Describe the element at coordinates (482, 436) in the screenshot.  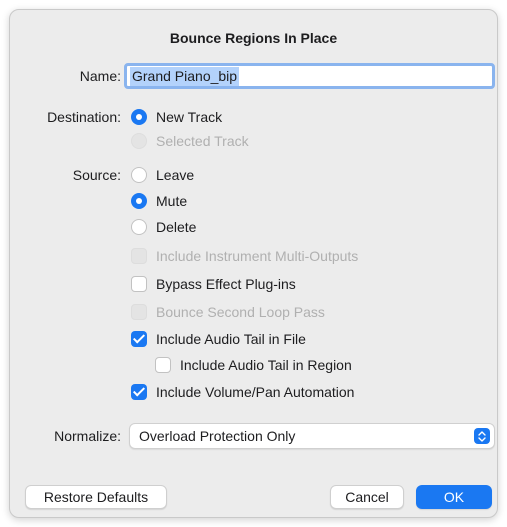
I see `up-down-chevron-icon` at that location.